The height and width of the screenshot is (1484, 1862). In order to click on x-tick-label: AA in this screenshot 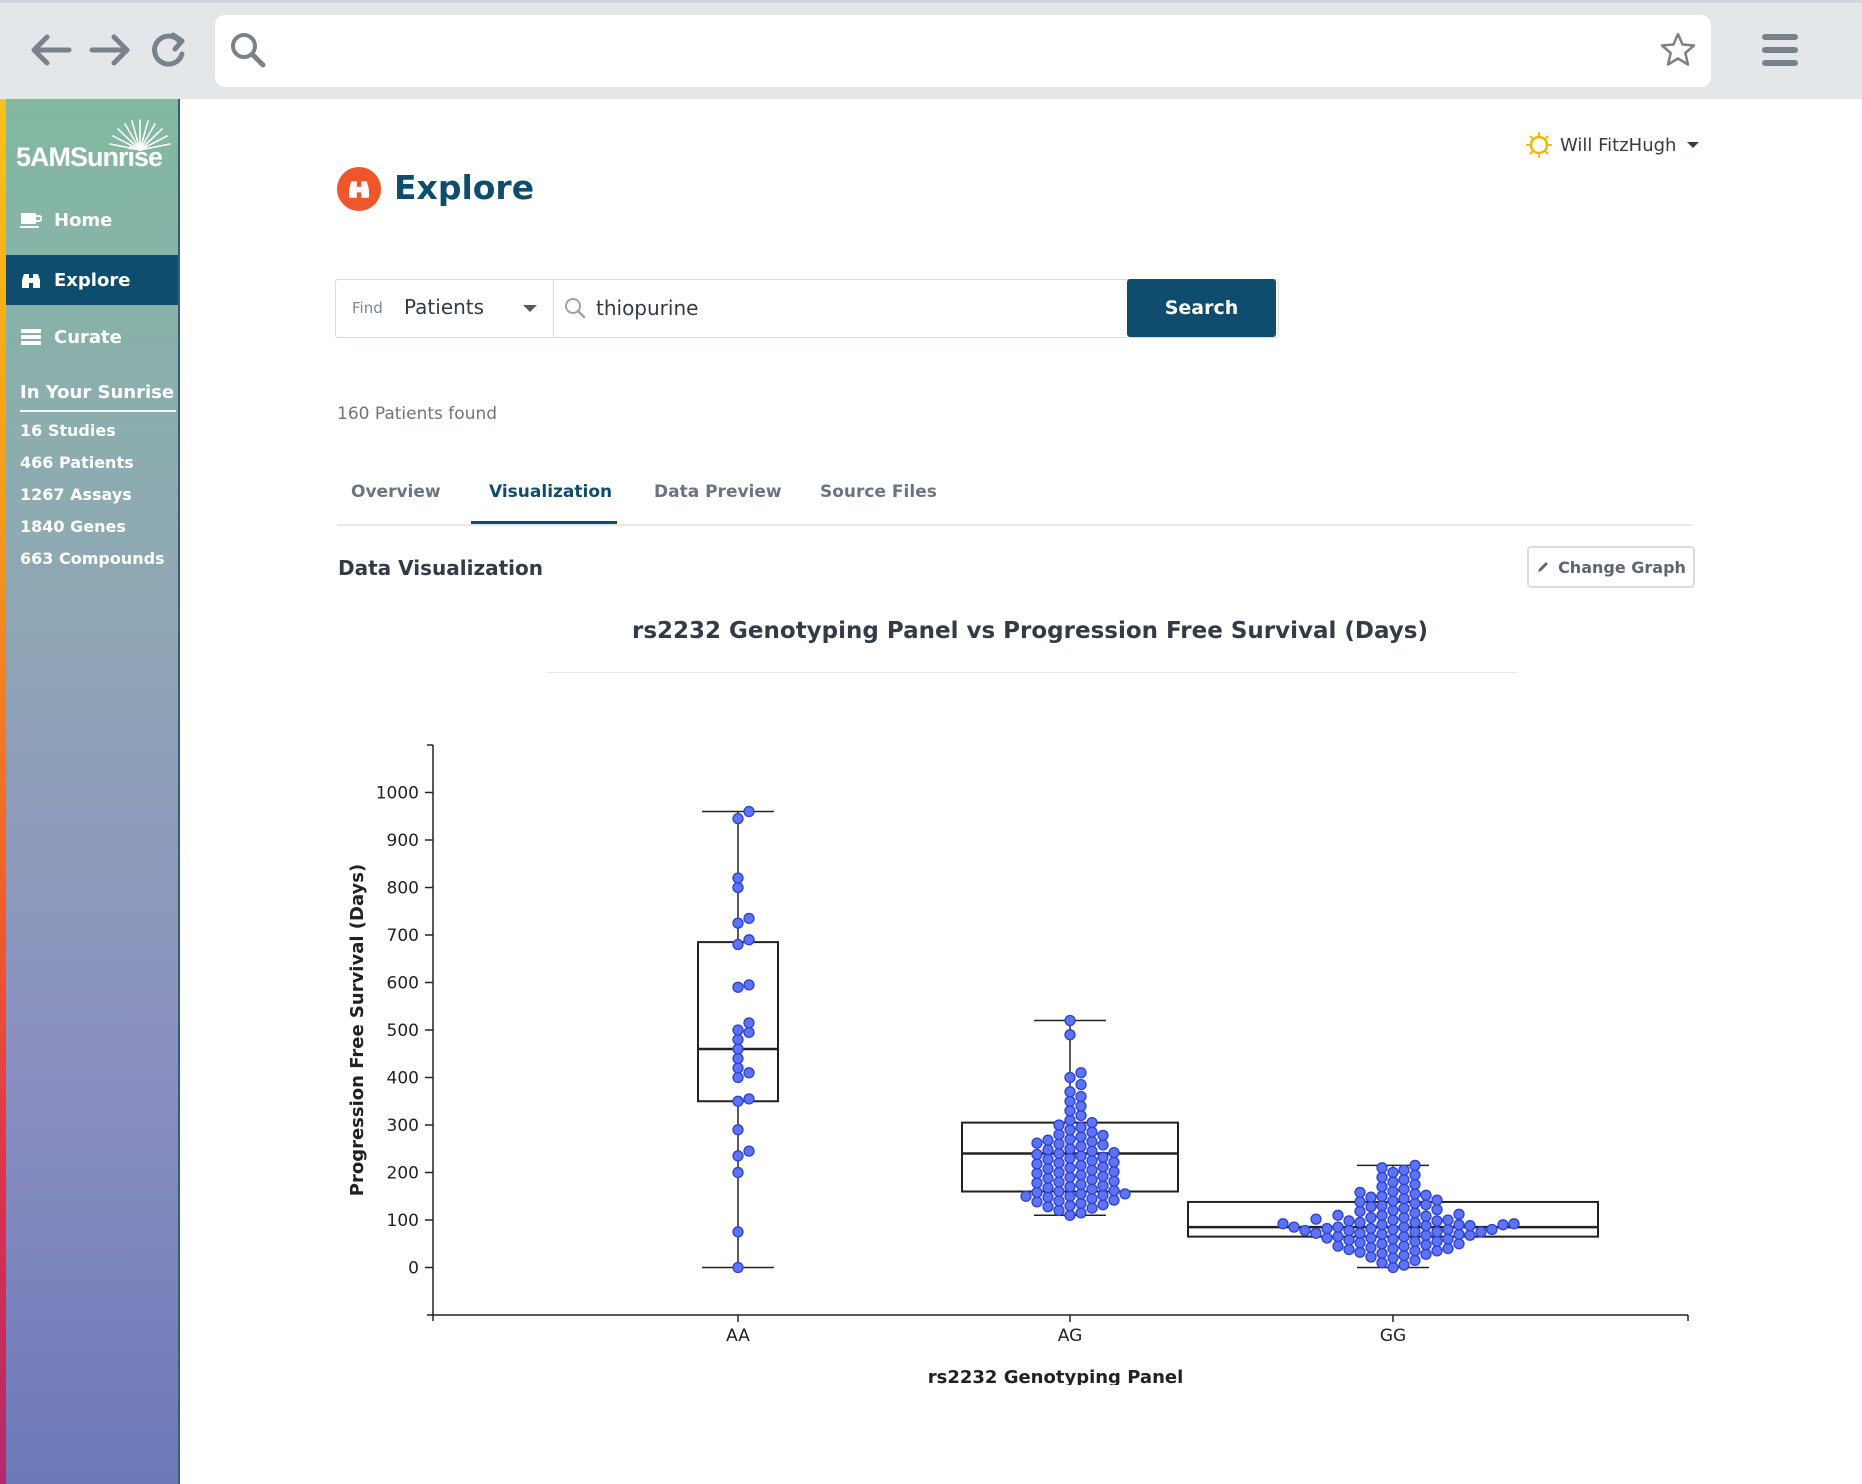, I will do `click(738, 1336)`.